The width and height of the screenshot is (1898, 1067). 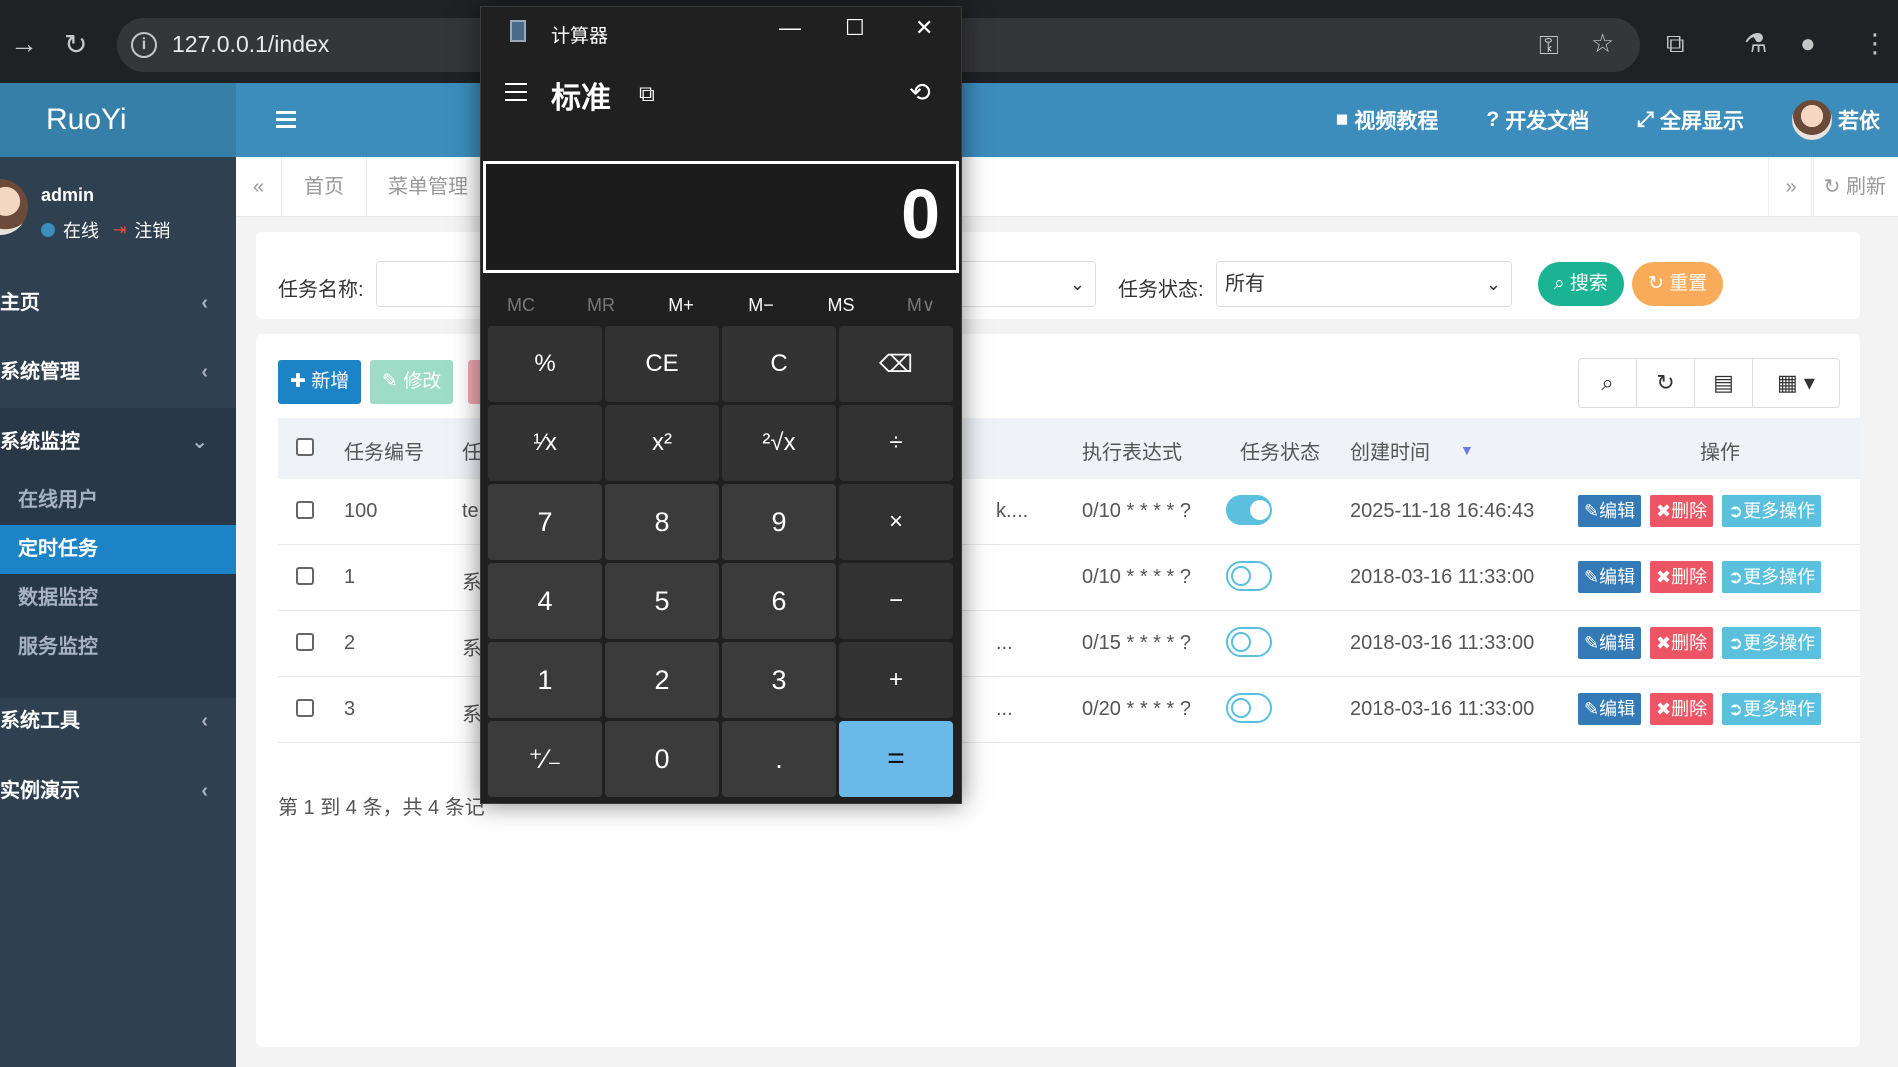 I want to click on reload-icon: ↻, so click(x=75, y=44).